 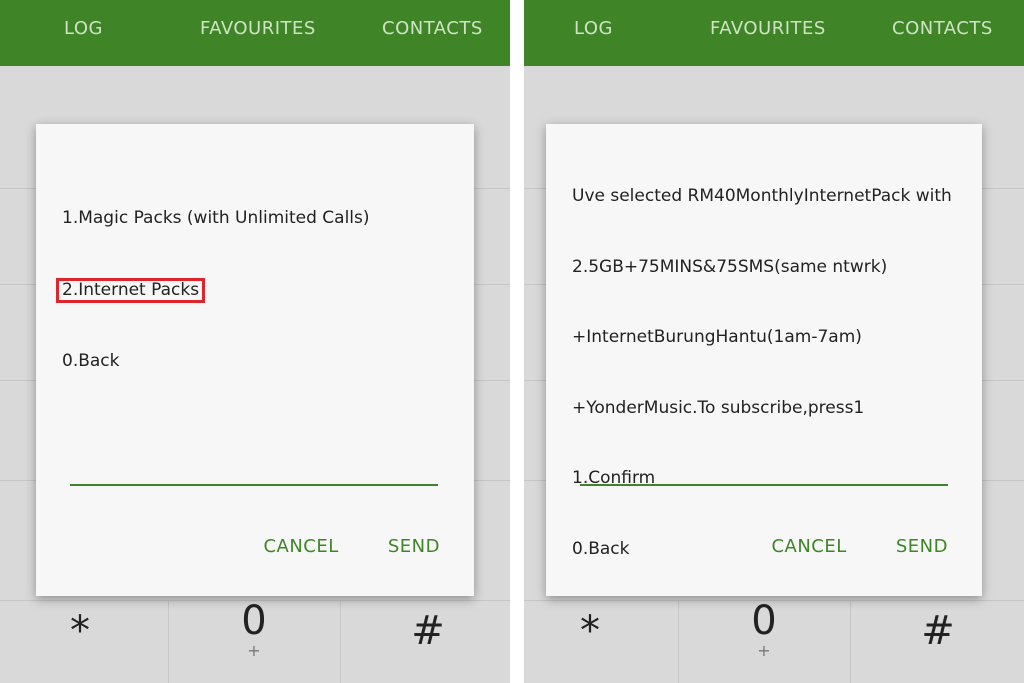 I want to click on menu-line: 1.Magic Packs (with Unlimited Calls), so click(x=216, y=218).